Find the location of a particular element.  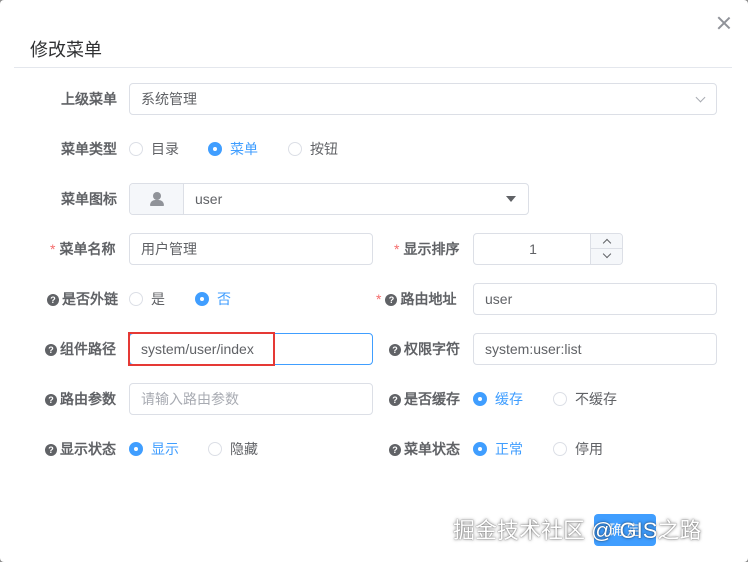

is-cache-label-text: 是否缓存 is located at coordinates (432, 399).